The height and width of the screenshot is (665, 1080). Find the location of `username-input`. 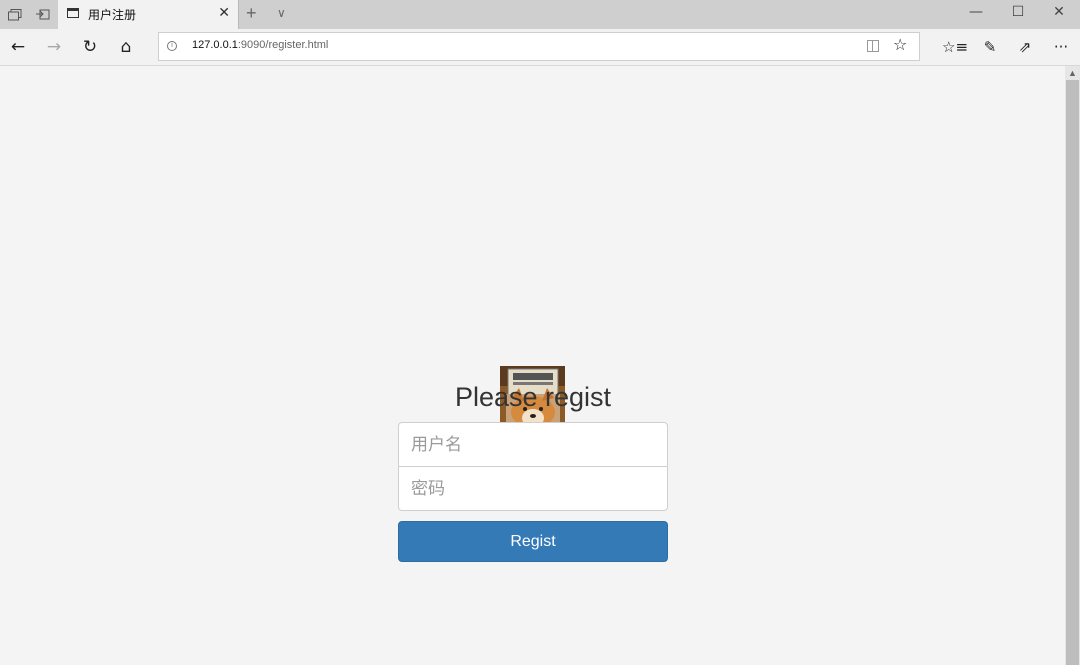

username-input is located at coordinates (533, 444).